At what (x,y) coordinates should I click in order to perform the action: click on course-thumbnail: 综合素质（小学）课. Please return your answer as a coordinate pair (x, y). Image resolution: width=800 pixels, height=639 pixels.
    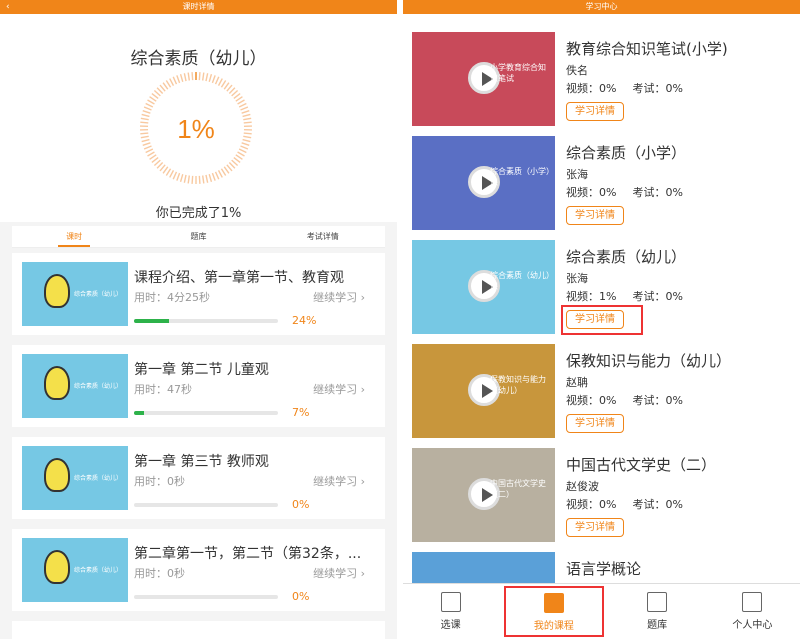
    Looking at the image, I should click on (483, 183).